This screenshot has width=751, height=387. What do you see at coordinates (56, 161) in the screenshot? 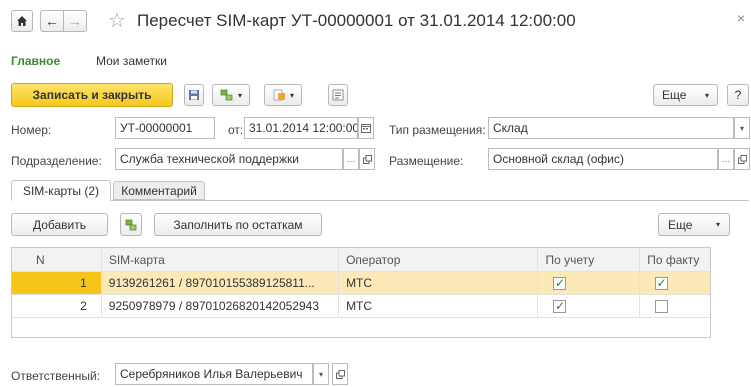
I see `division-label: Подразделение:` at bounding box center [56, 161].